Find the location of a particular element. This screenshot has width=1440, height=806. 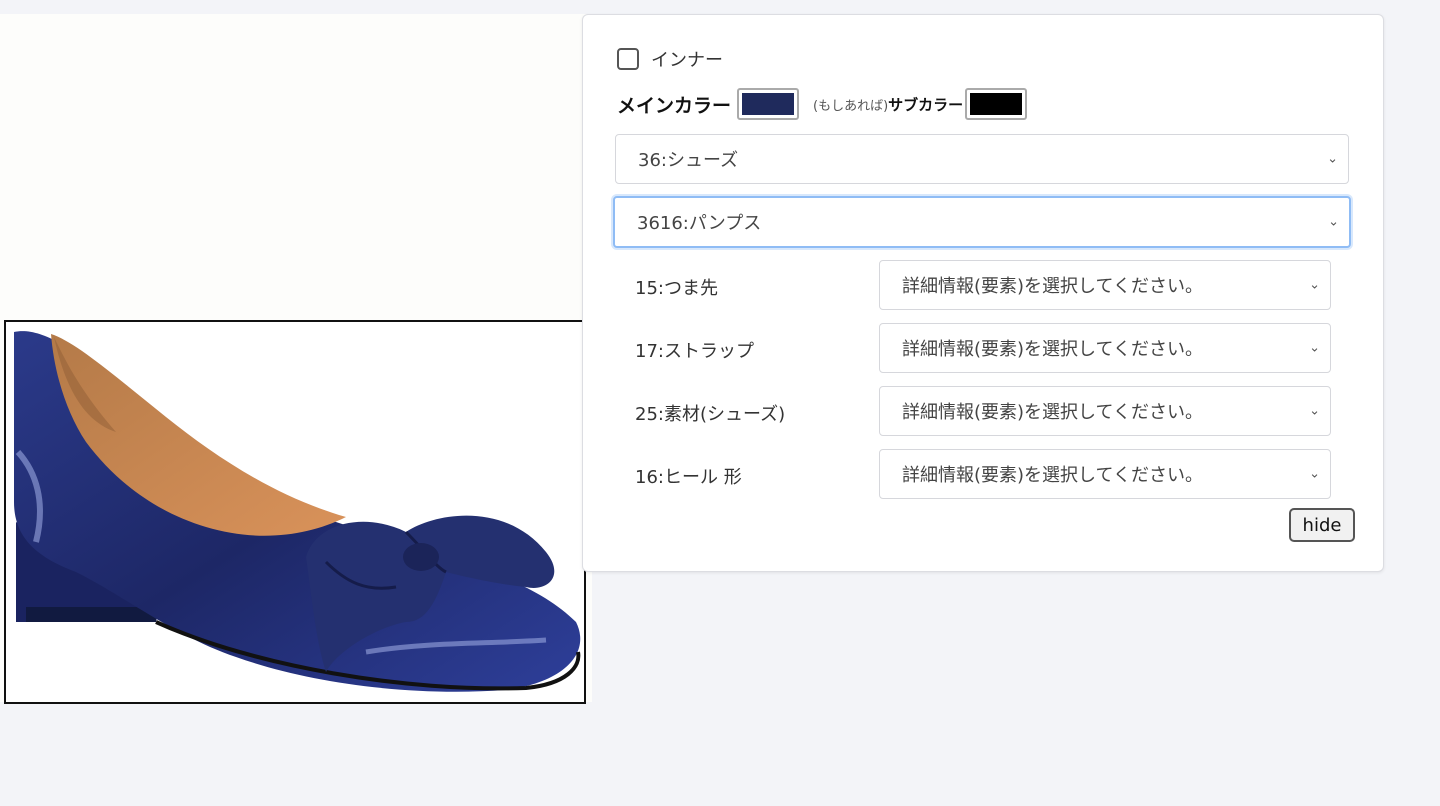

attribute-label-material: 25:素材(シューズ) is located at coordinates (710, 414).